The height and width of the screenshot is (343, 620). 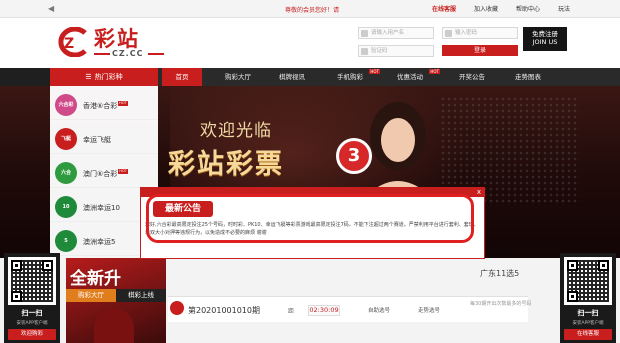 What do you see at coordinates (480, 50) in the screenshot?
I see `login-button: 登录` at bounding box center [480, 50].